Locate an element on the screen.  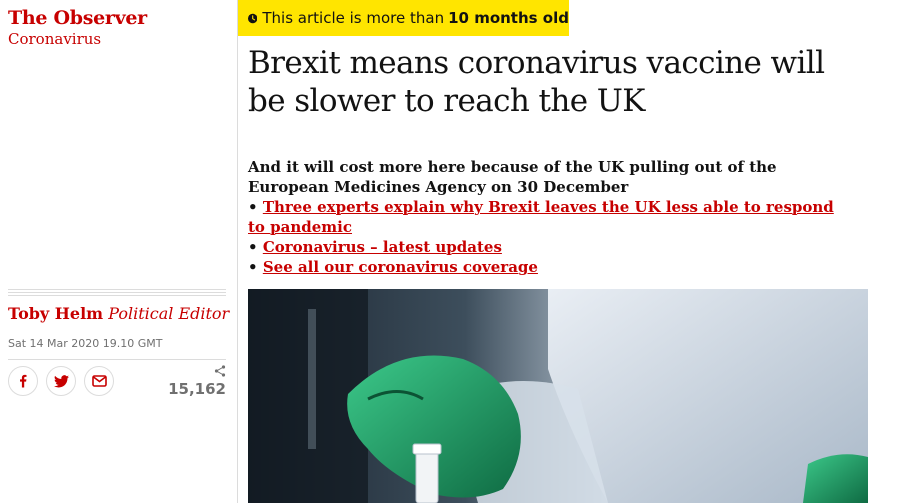
share-email-button is located at coordinates (99, 381).